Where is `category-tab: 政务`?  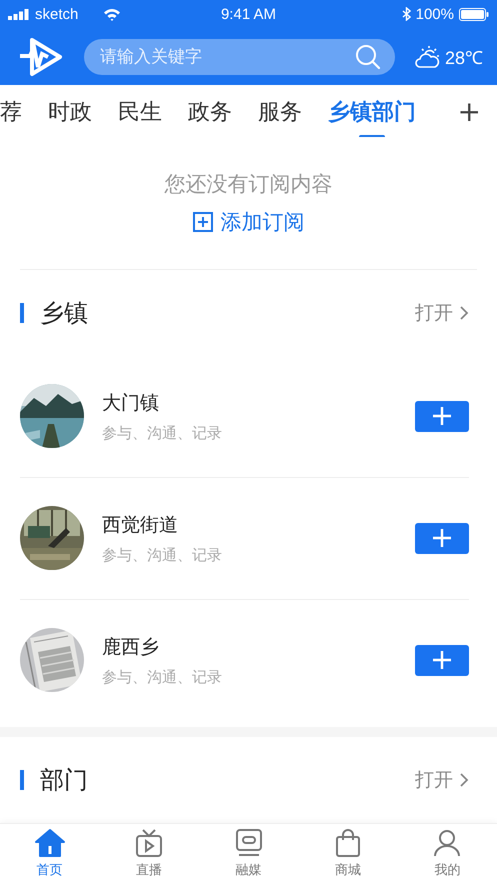 category-tab: 政务 is located at coordinates (210, 111).